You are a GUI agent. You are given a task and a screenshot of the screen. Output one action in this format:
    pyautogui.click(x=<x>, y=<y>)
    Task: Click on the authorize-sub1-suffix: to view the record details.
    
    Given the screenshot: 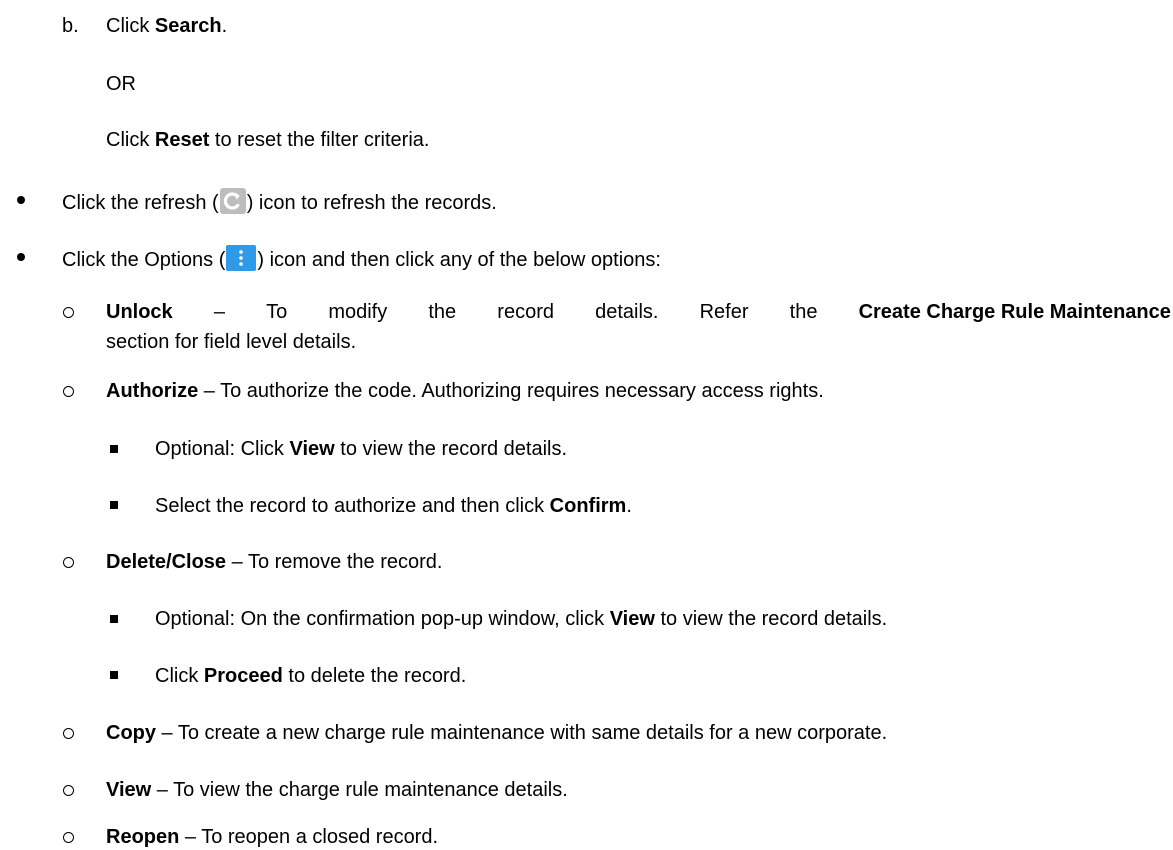 What is the action you would take?
    pyautogui.click(x=451, y=449)
    